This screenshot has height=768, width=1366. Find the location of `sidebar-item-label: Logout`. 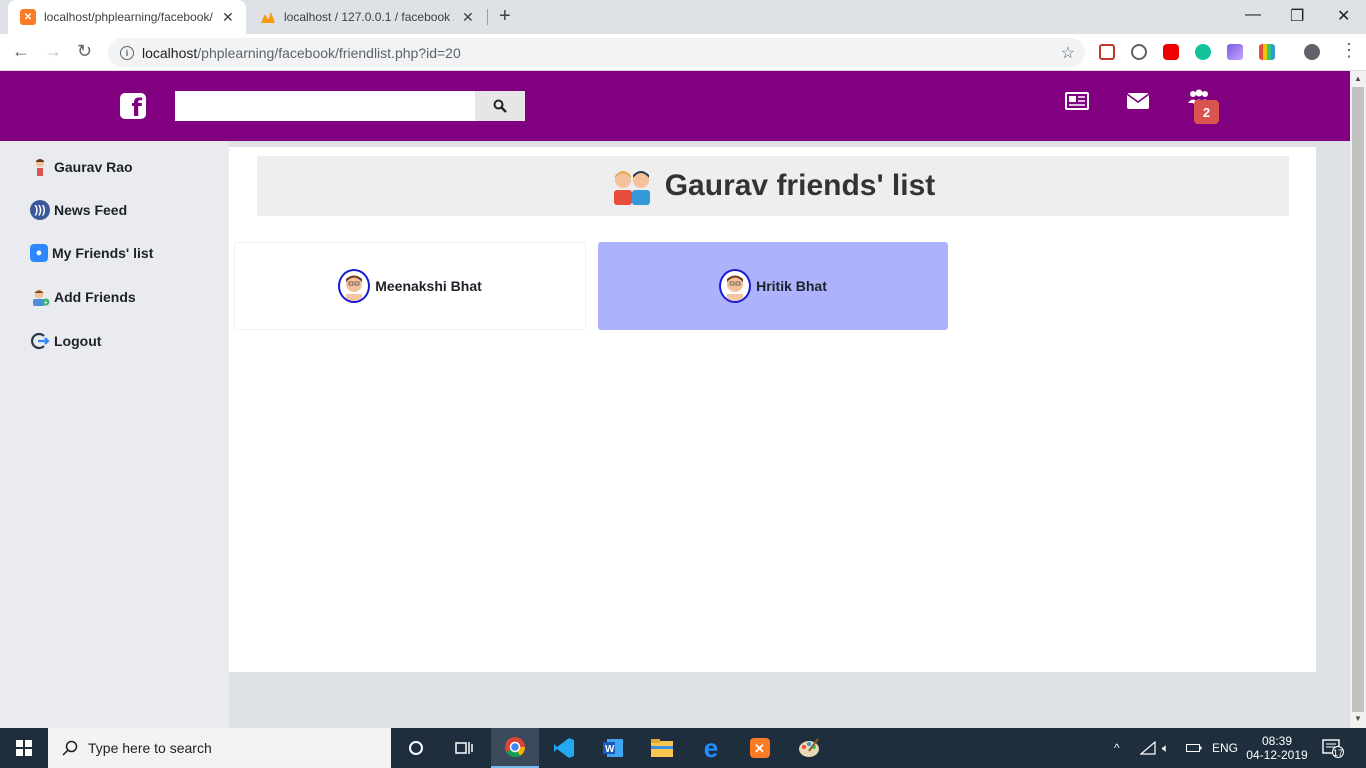

sidebar-item-label: Logout is located at coordinates (78, 341).